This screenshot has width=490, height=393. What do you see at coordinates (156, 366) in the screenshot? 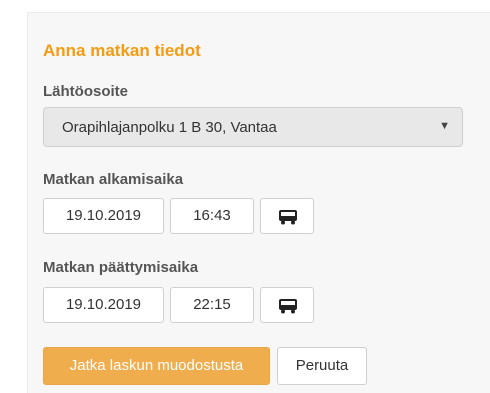
I see `continue-invoice-button: Jatka laskun muodostusta` at bounding box center [156, 366].